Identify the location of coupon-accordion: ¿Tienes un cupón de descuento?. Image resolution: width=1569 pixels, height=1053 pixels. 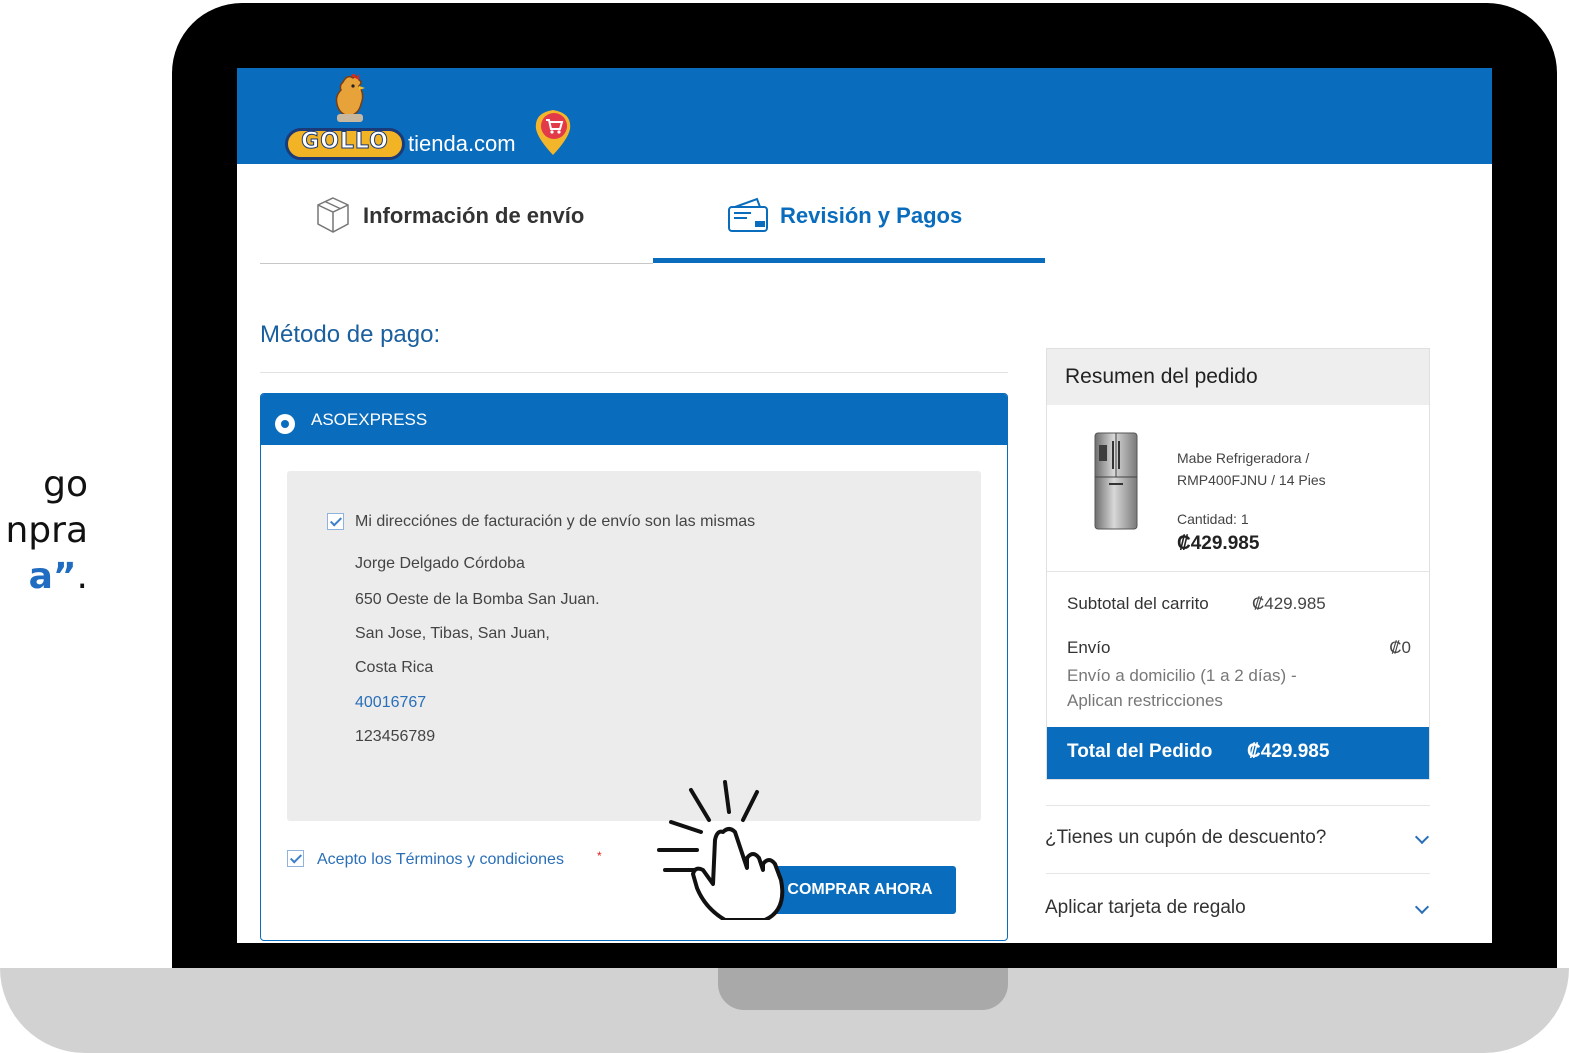
(1185, 838).